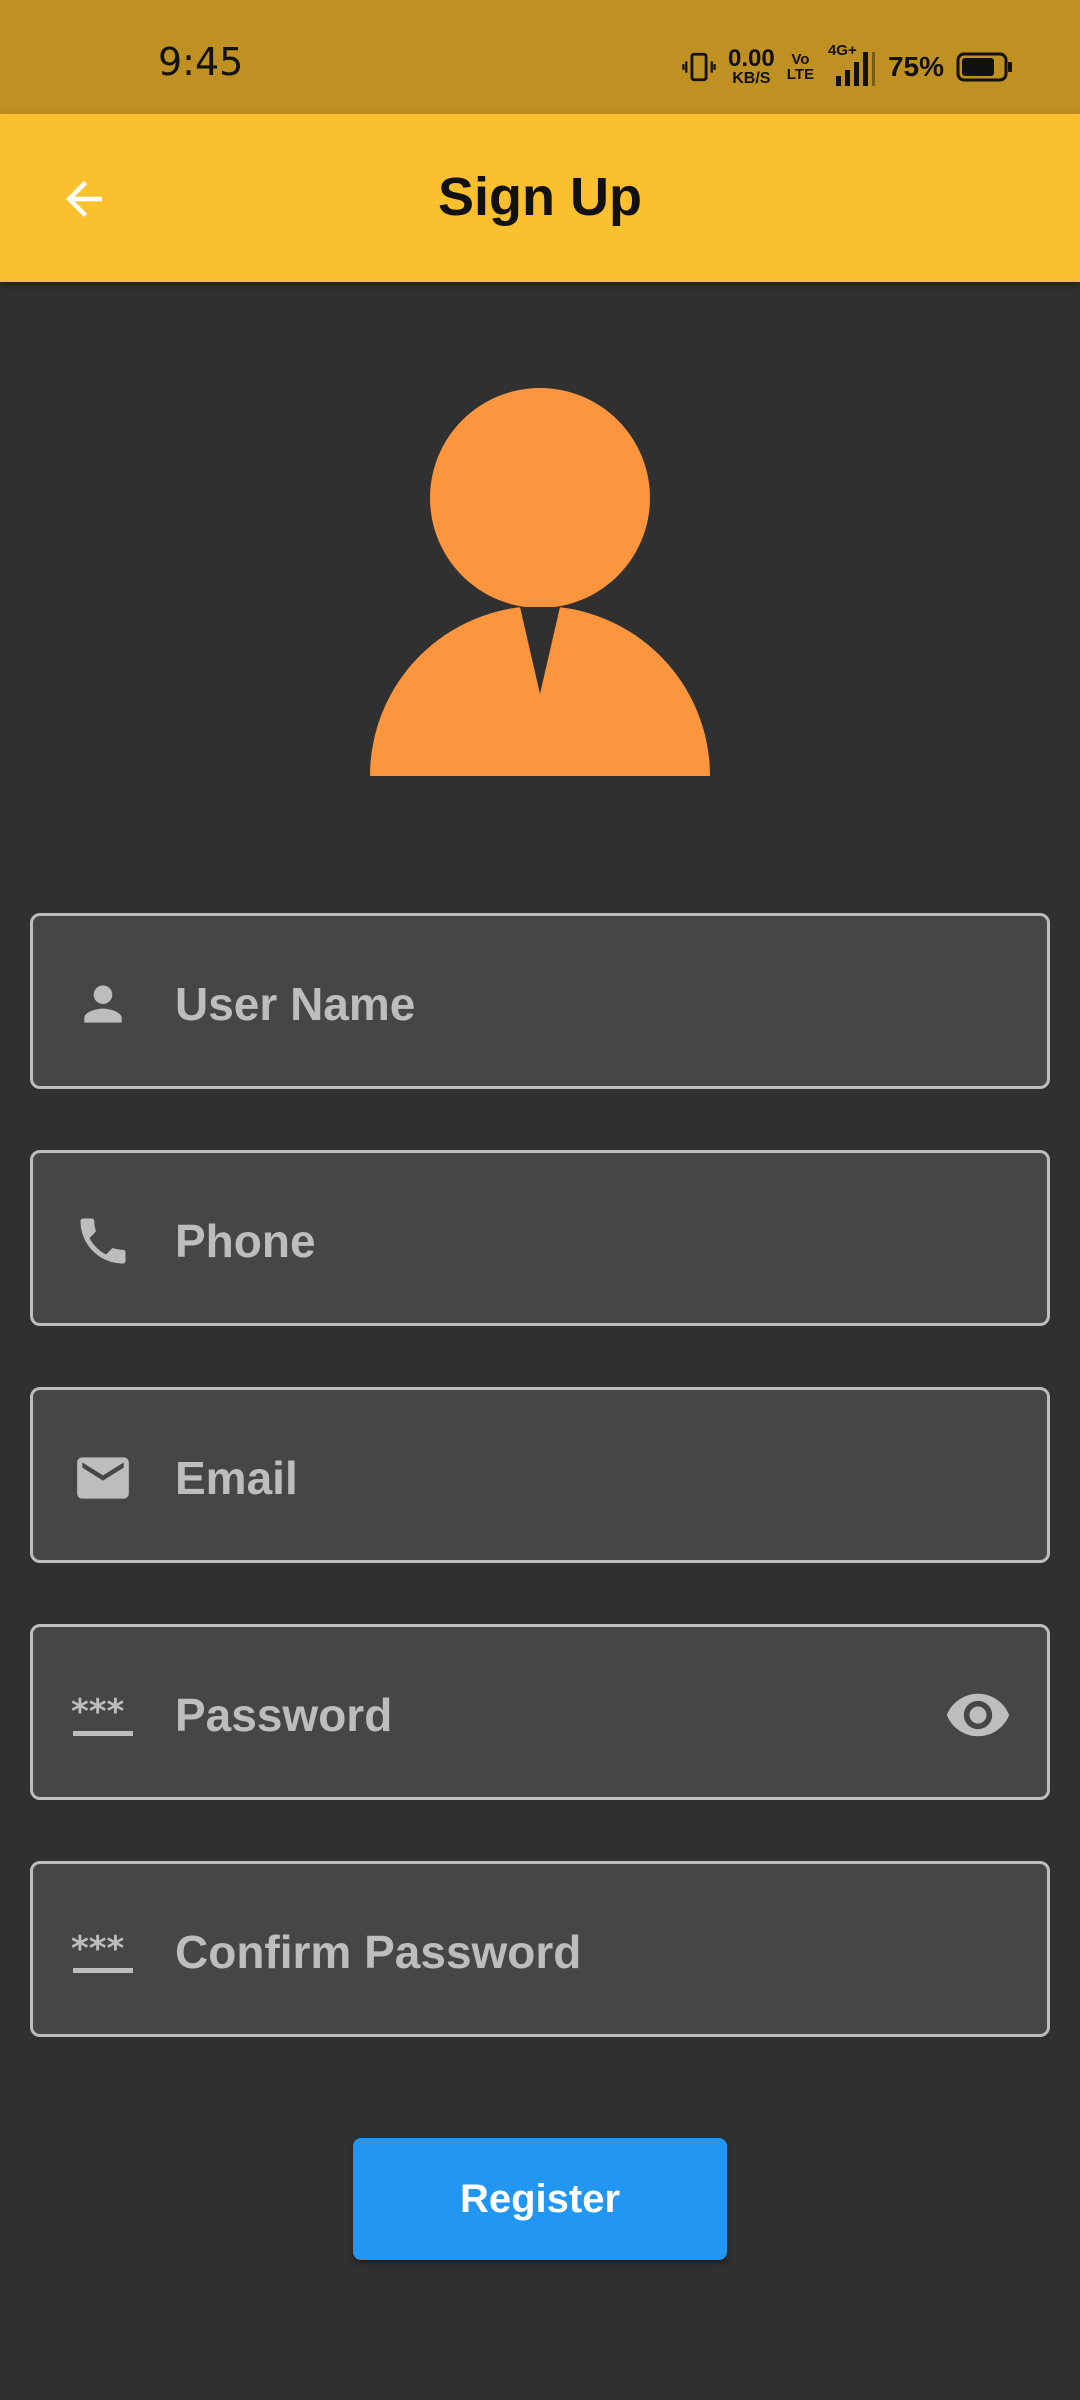  I want to click on email-input: Email, so click(540, 1475).